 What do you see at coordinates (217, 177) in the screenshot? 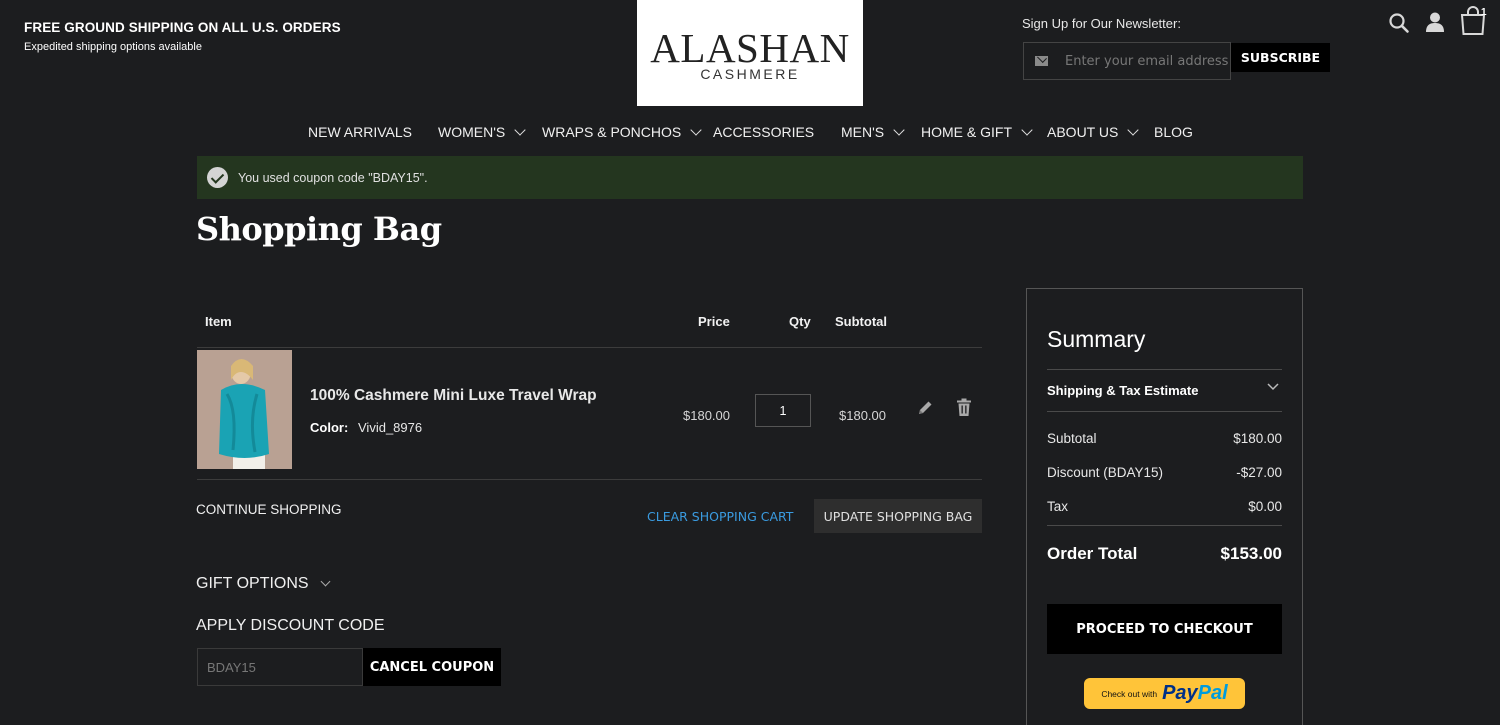
I see `check-circle-icon` at bounding box center [217, 177].